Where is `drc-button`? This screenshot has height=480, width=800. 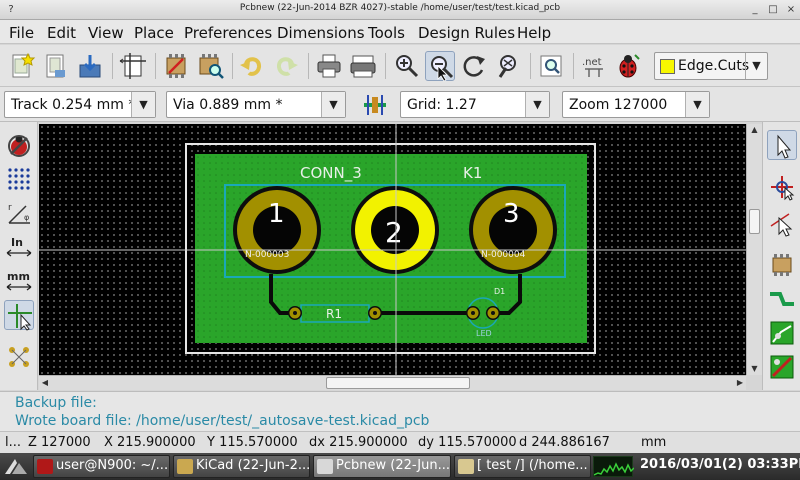
drc-button is located at coordinates (628, 66).